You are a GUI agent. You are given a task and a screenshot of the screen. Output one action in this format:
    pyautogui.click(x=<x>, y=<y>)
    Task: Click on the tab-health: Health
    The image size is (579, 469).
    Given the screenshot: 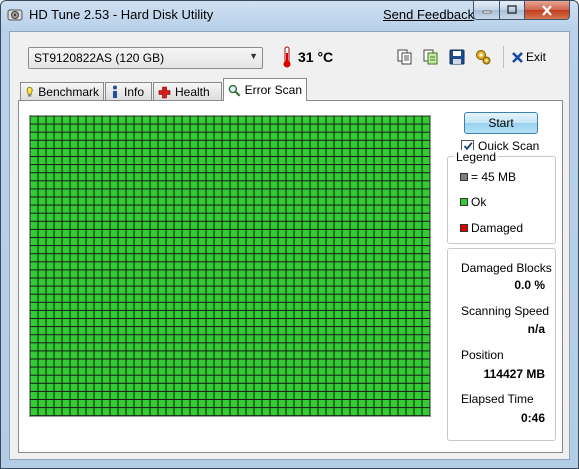 What is the action you would take?
    pyautogui.click(x=187, y=91)
    